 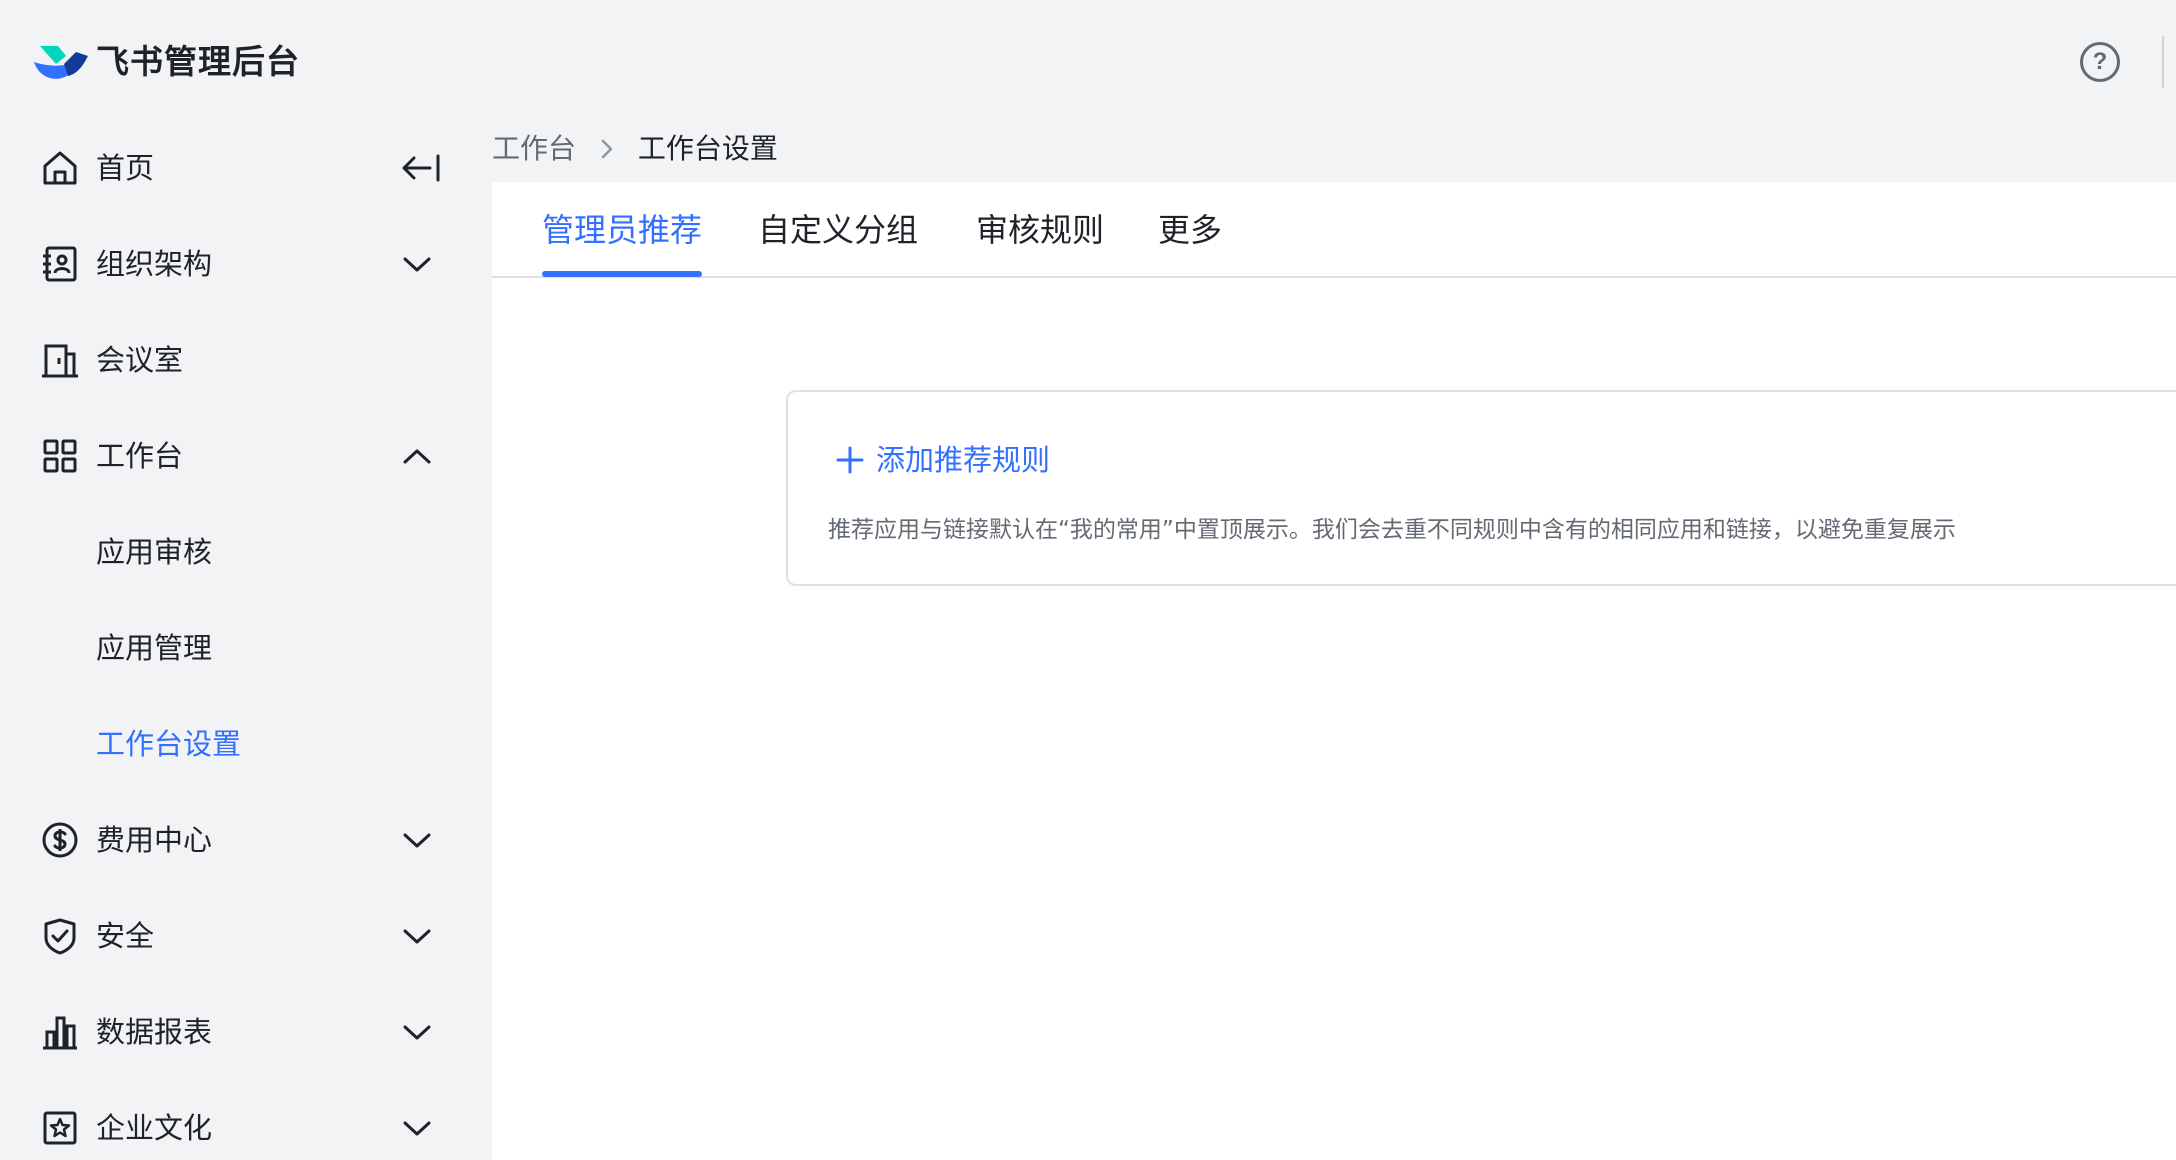 I want to click on sidebar-item-workplace: 工作台, so click(x=246, y=456).